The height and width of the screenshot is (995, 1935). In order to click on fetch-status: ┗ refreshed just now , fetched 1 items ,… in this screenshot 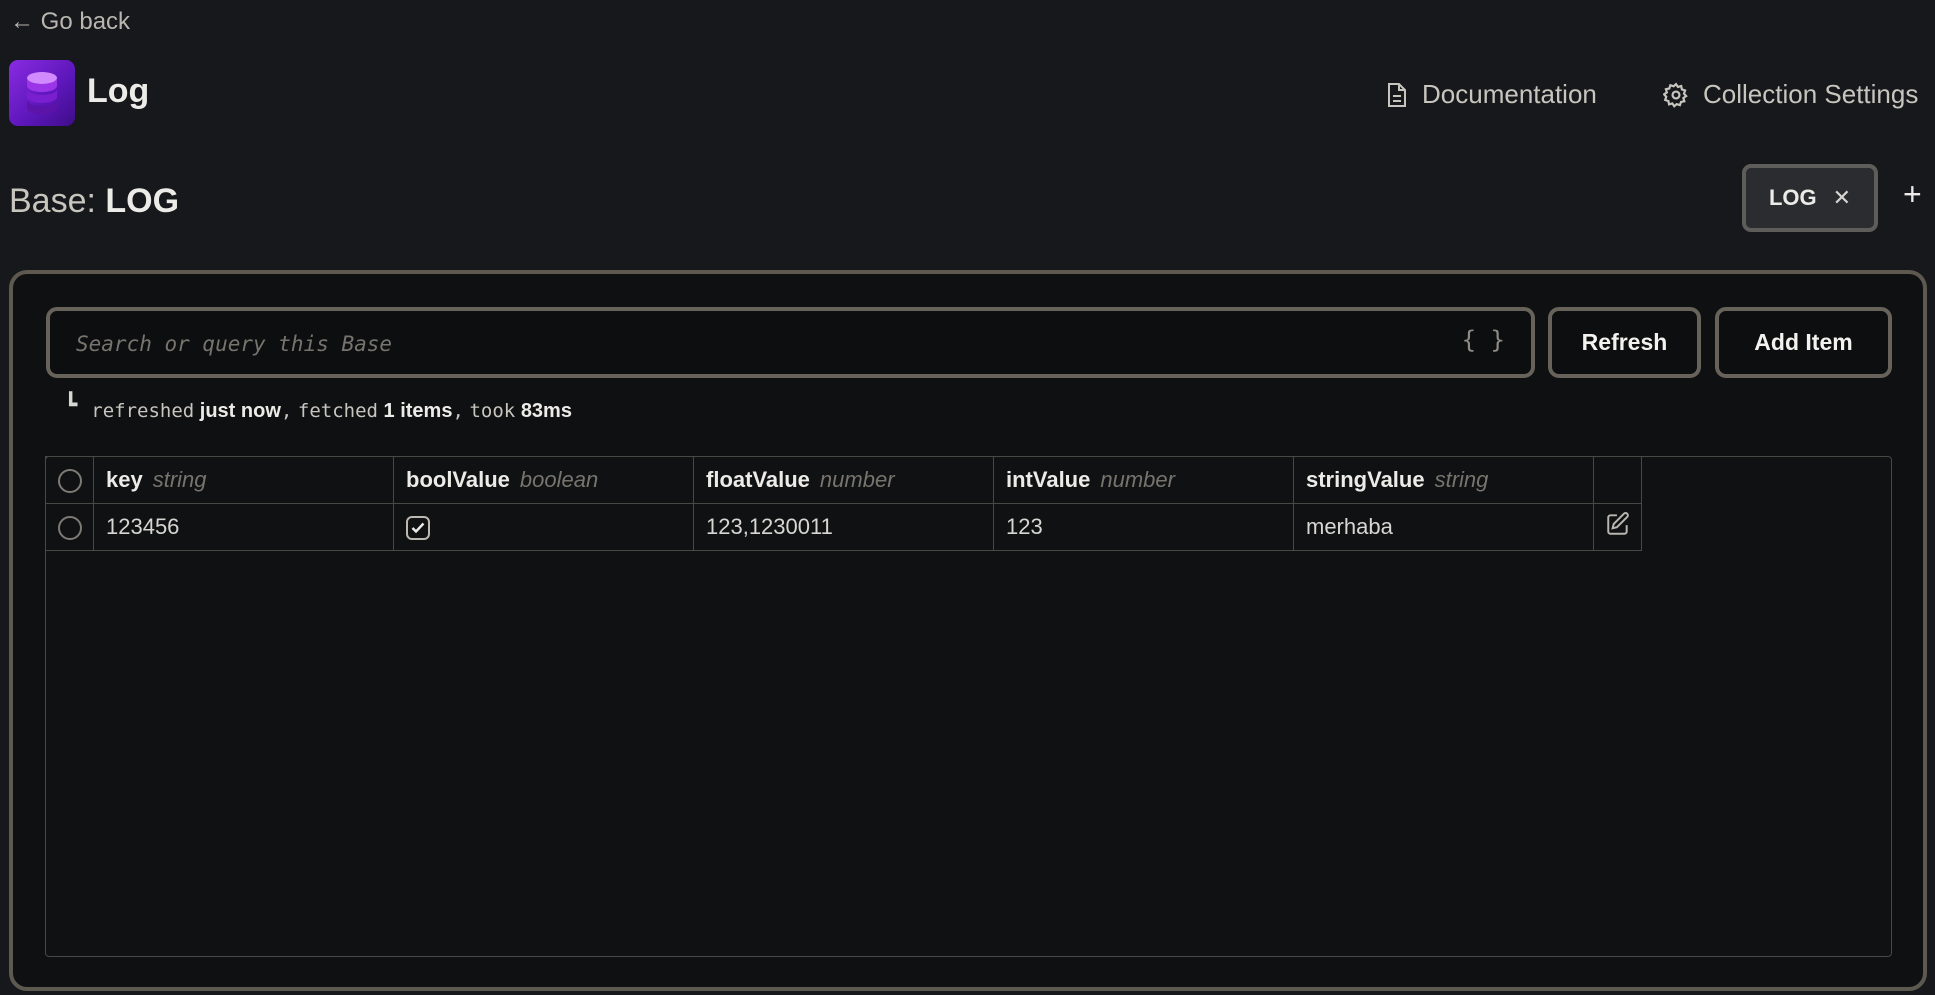, I will do `click(318, 408)`.